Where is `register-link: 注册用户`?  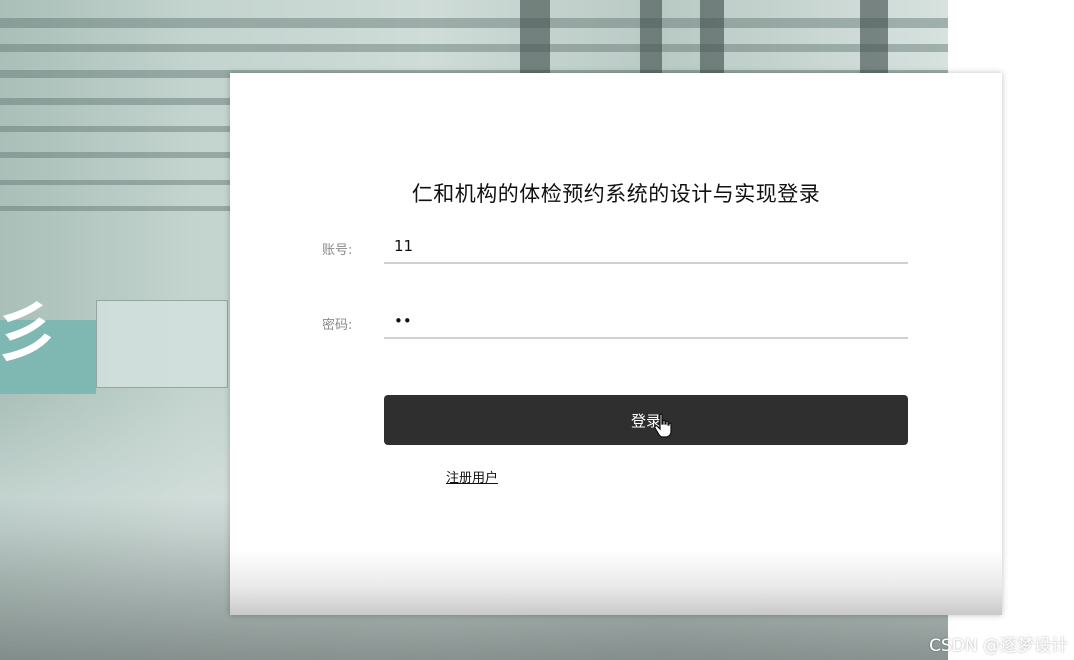
register-link: 注册用户 is located at coordinates (472, 476).